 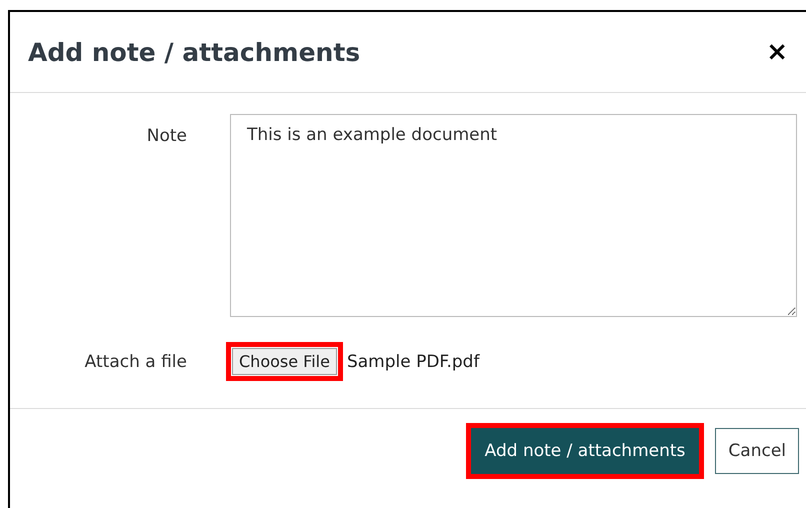 What do you see at coordinates (194, 52) in the screenshot?
I see `dialog-title: Add note / attachments` at bounding box center [194, 52].